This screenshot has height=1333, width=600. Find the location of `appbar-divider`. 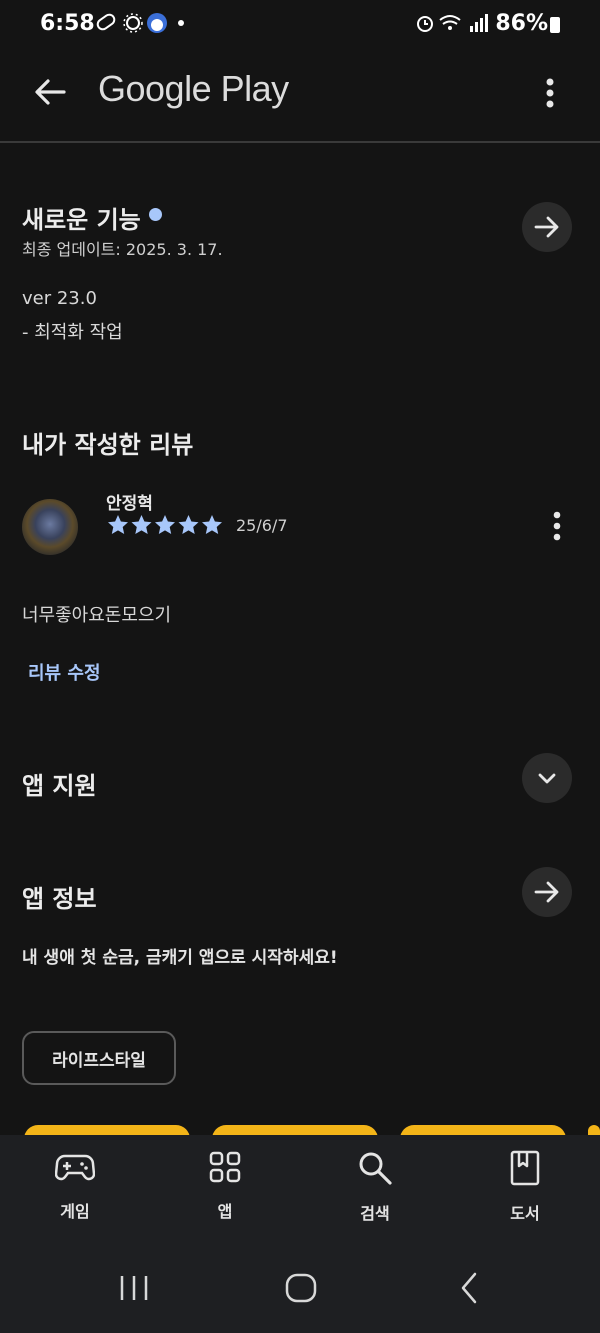

appbar-divider is located at coordinates (300, 142).